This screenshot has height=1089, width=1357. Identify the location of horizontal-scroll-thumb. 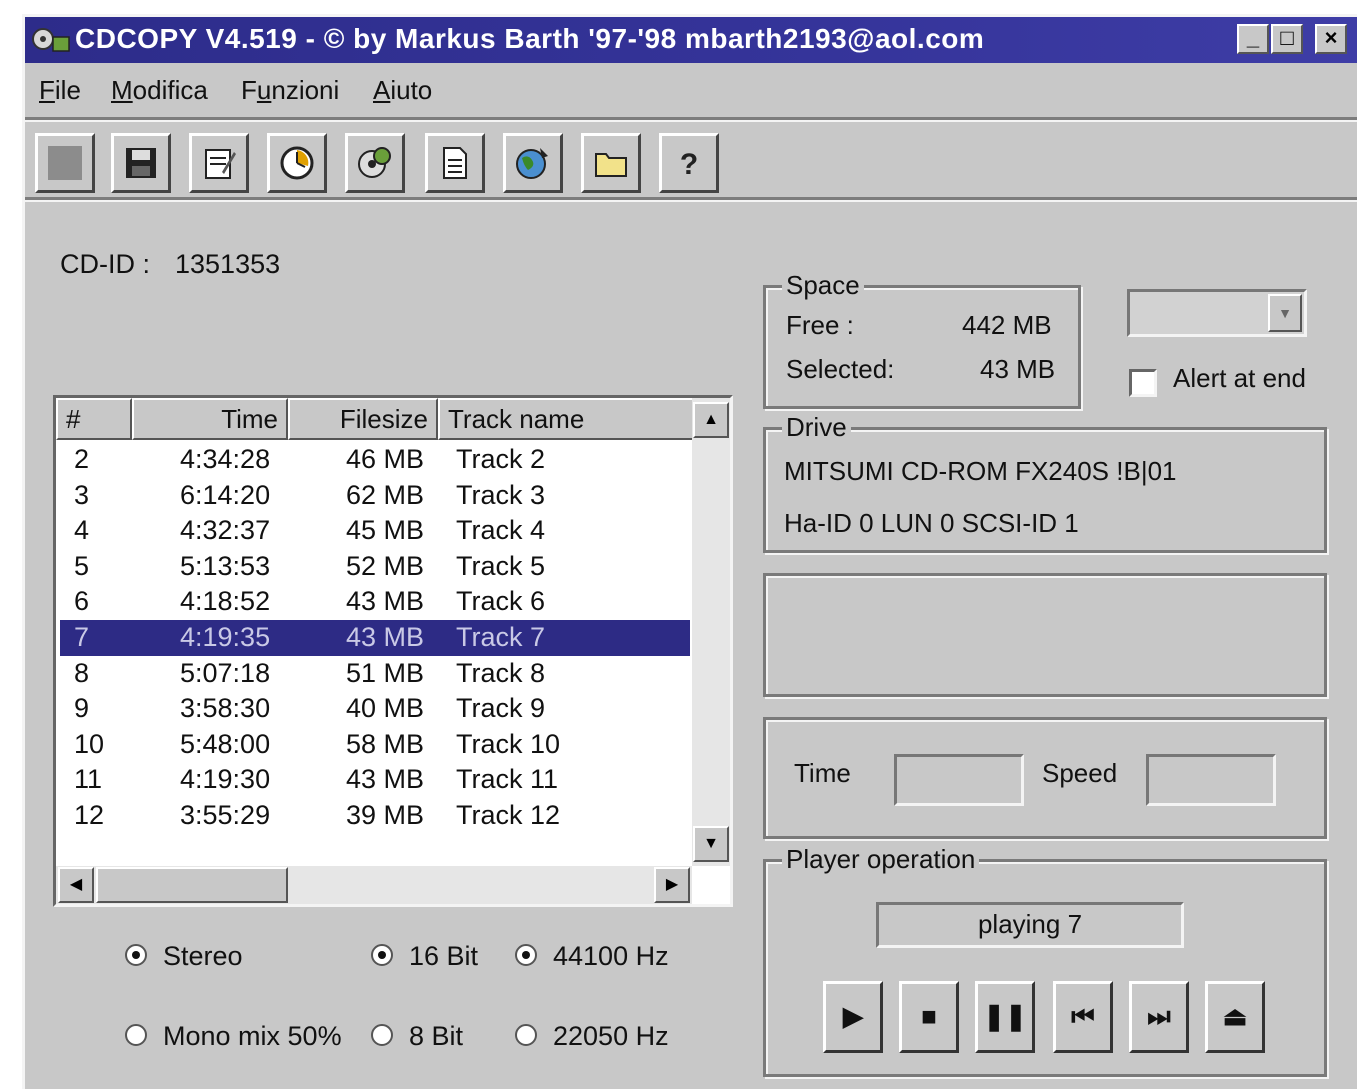
(192, 885).